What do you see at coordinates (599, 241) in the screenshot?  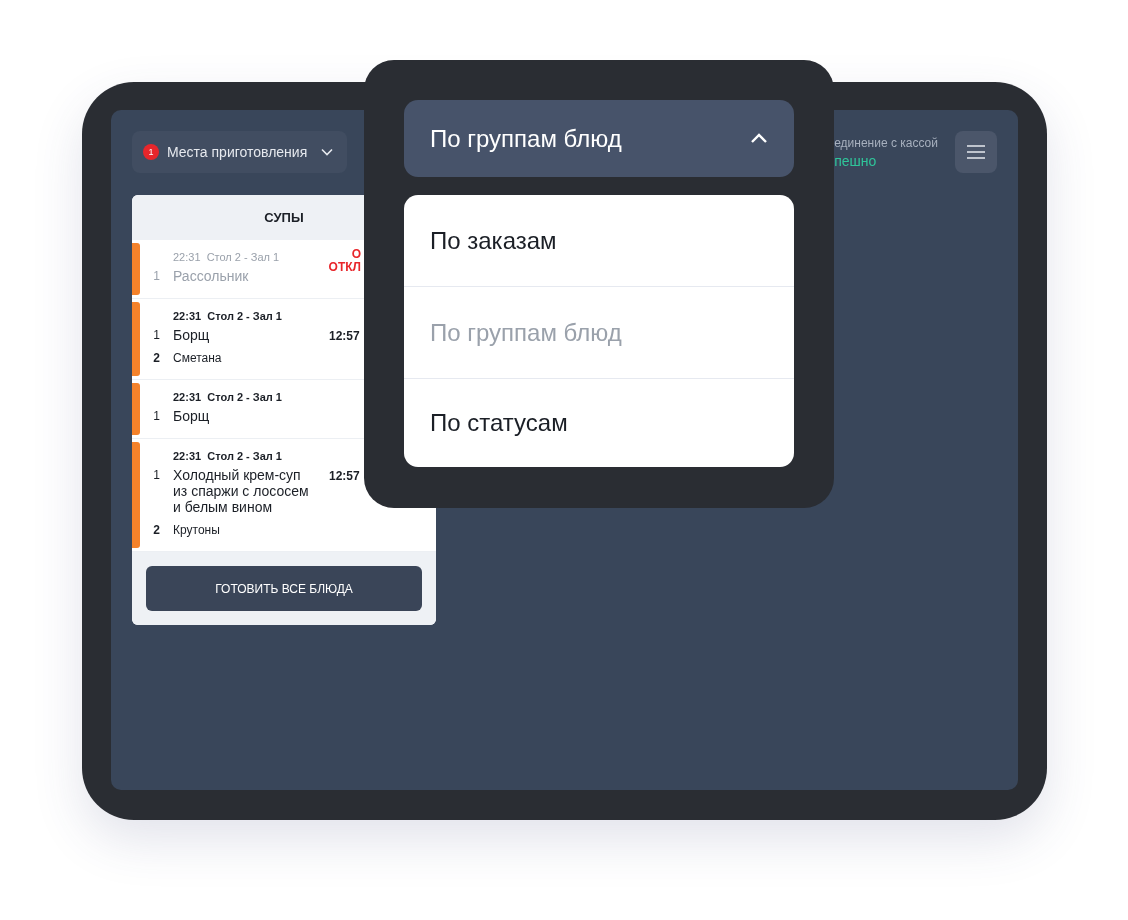 I see `menu-option: По заказам` at bounding box center [599, 241].